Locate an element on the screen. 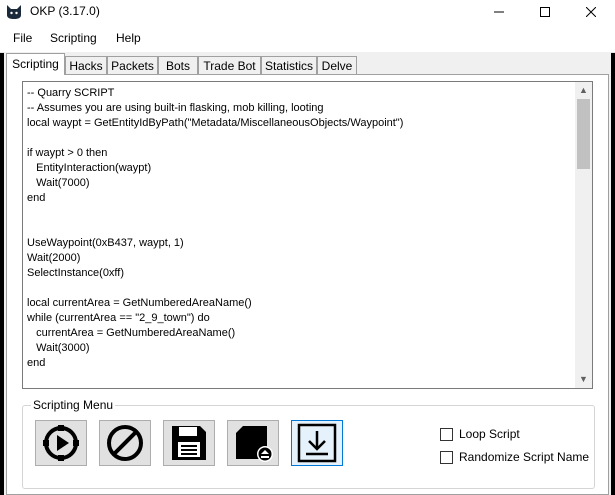 This screenshot has width=615, height=495. eject-script-button is located at coordinates (253, 443).